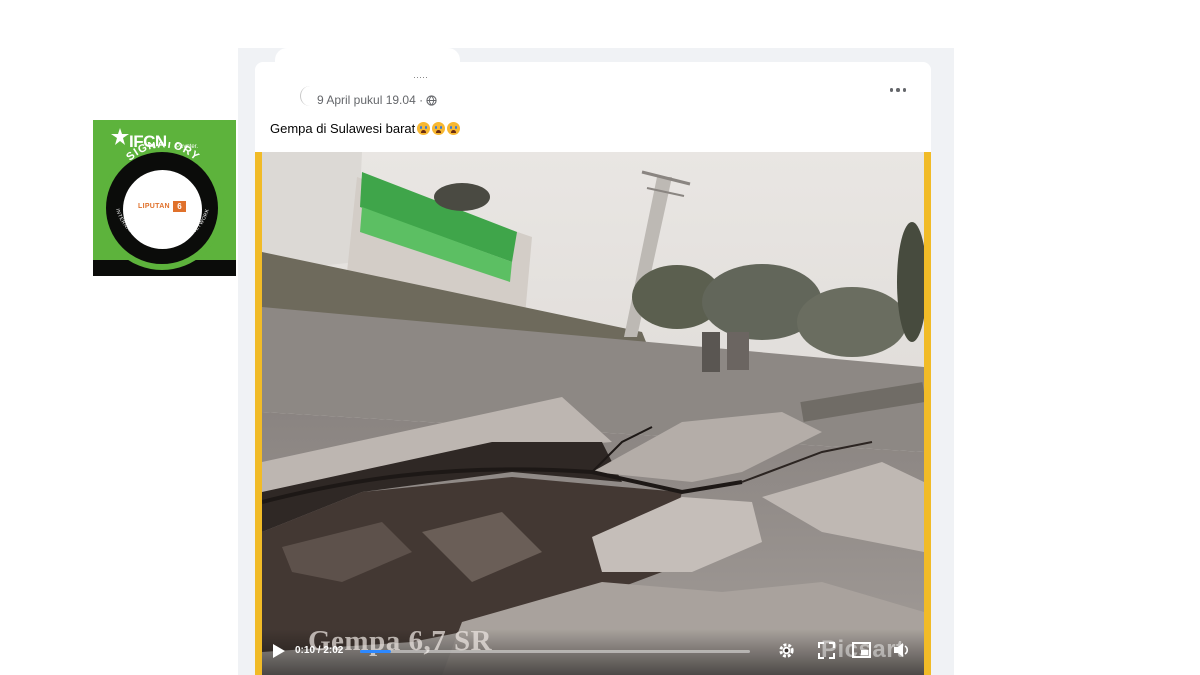 The image size is (1200, 675). What do you see at coordinates (279, 651) in the screenshot?
I see `play-icon` at bounding box center [279, 651].